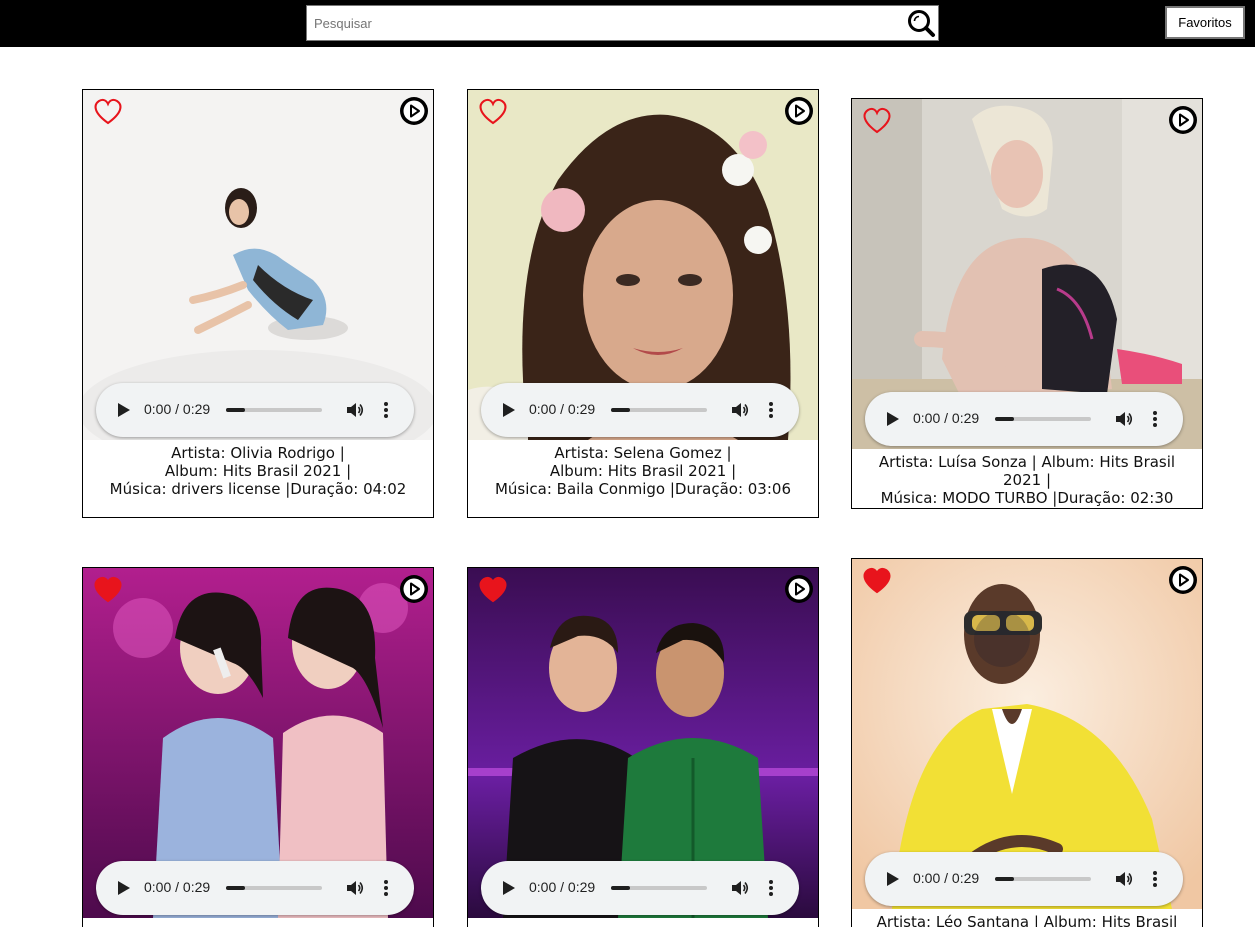  I want to click on info-line: Música: Baila Conmigo |Duração: 03:06, so click(642, 489).